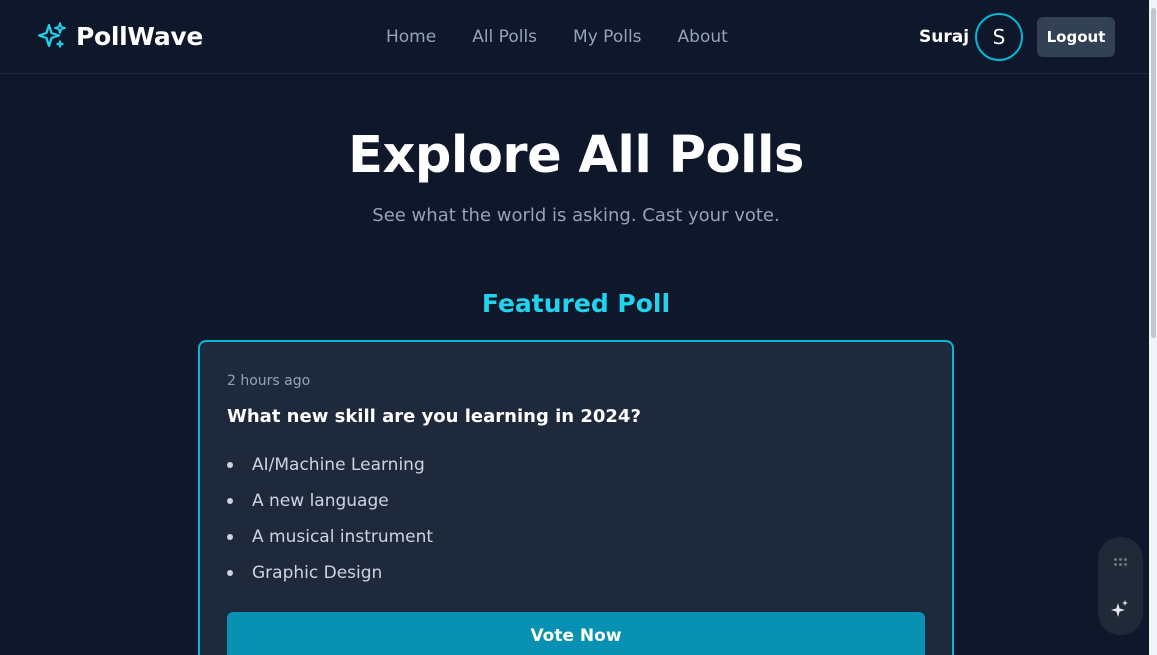 This screenshot has height=655, width=1157. Describe the element at coordinates (343, 537) in the screenshot. I see `poll-option-label: A musical instrument` at that location.